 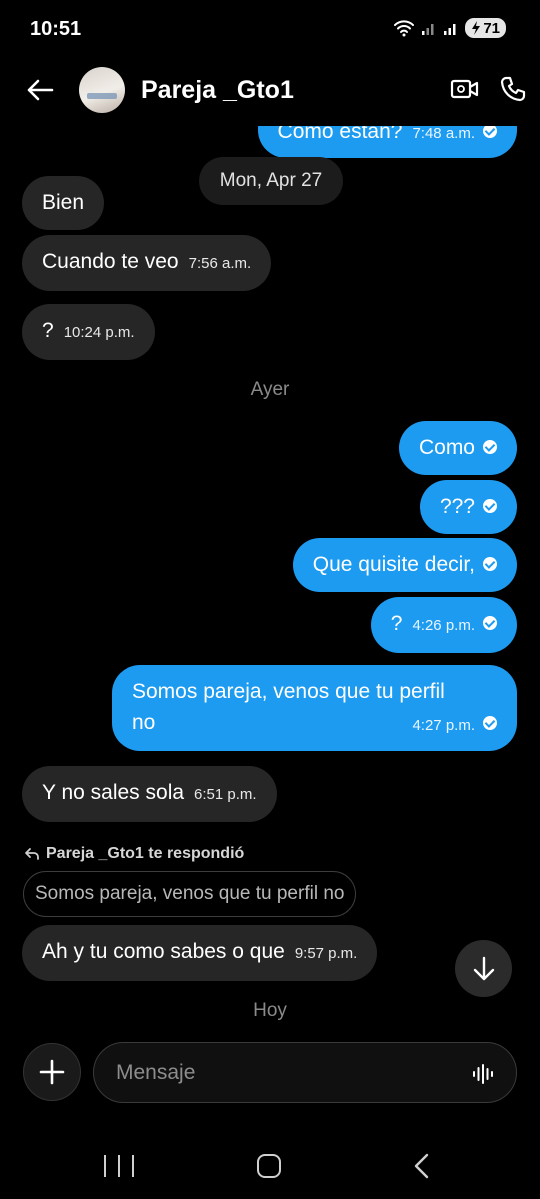 I want to click on charging-bolt-icon, so click(x=476, y=28).